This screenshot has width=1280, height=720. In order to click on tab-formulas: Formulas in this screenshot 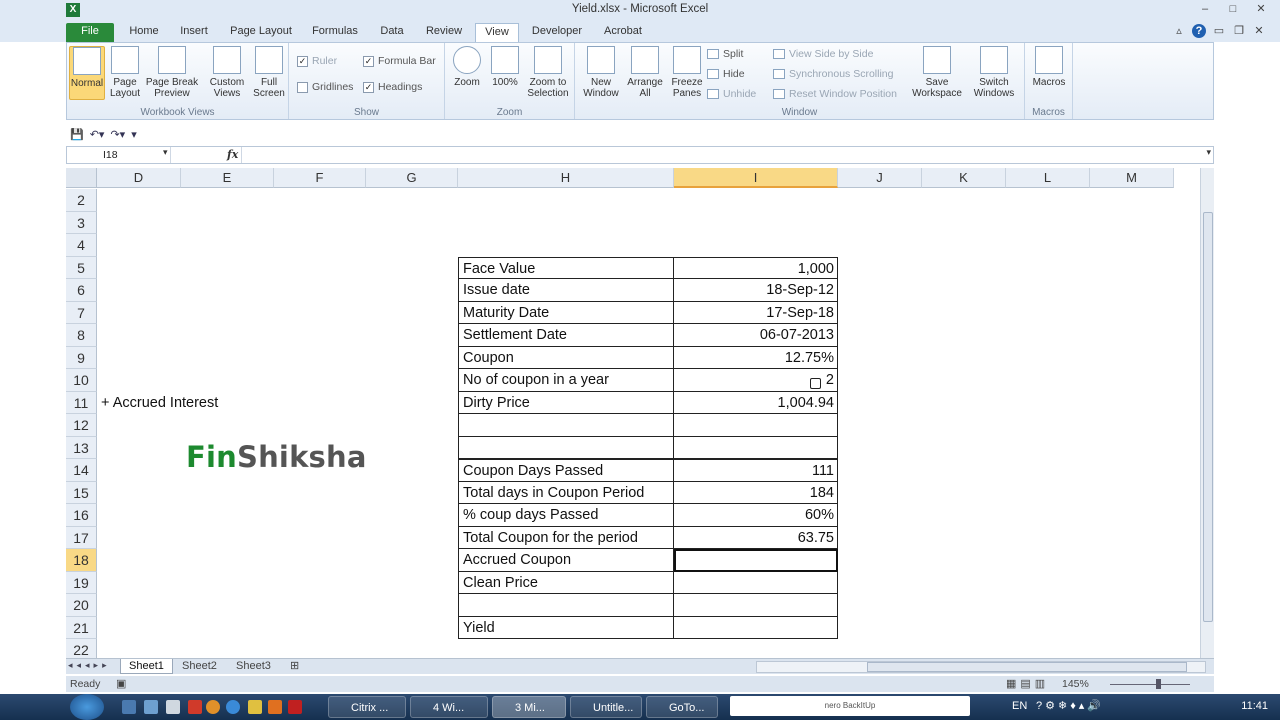, I will do `click(335, 32)`.